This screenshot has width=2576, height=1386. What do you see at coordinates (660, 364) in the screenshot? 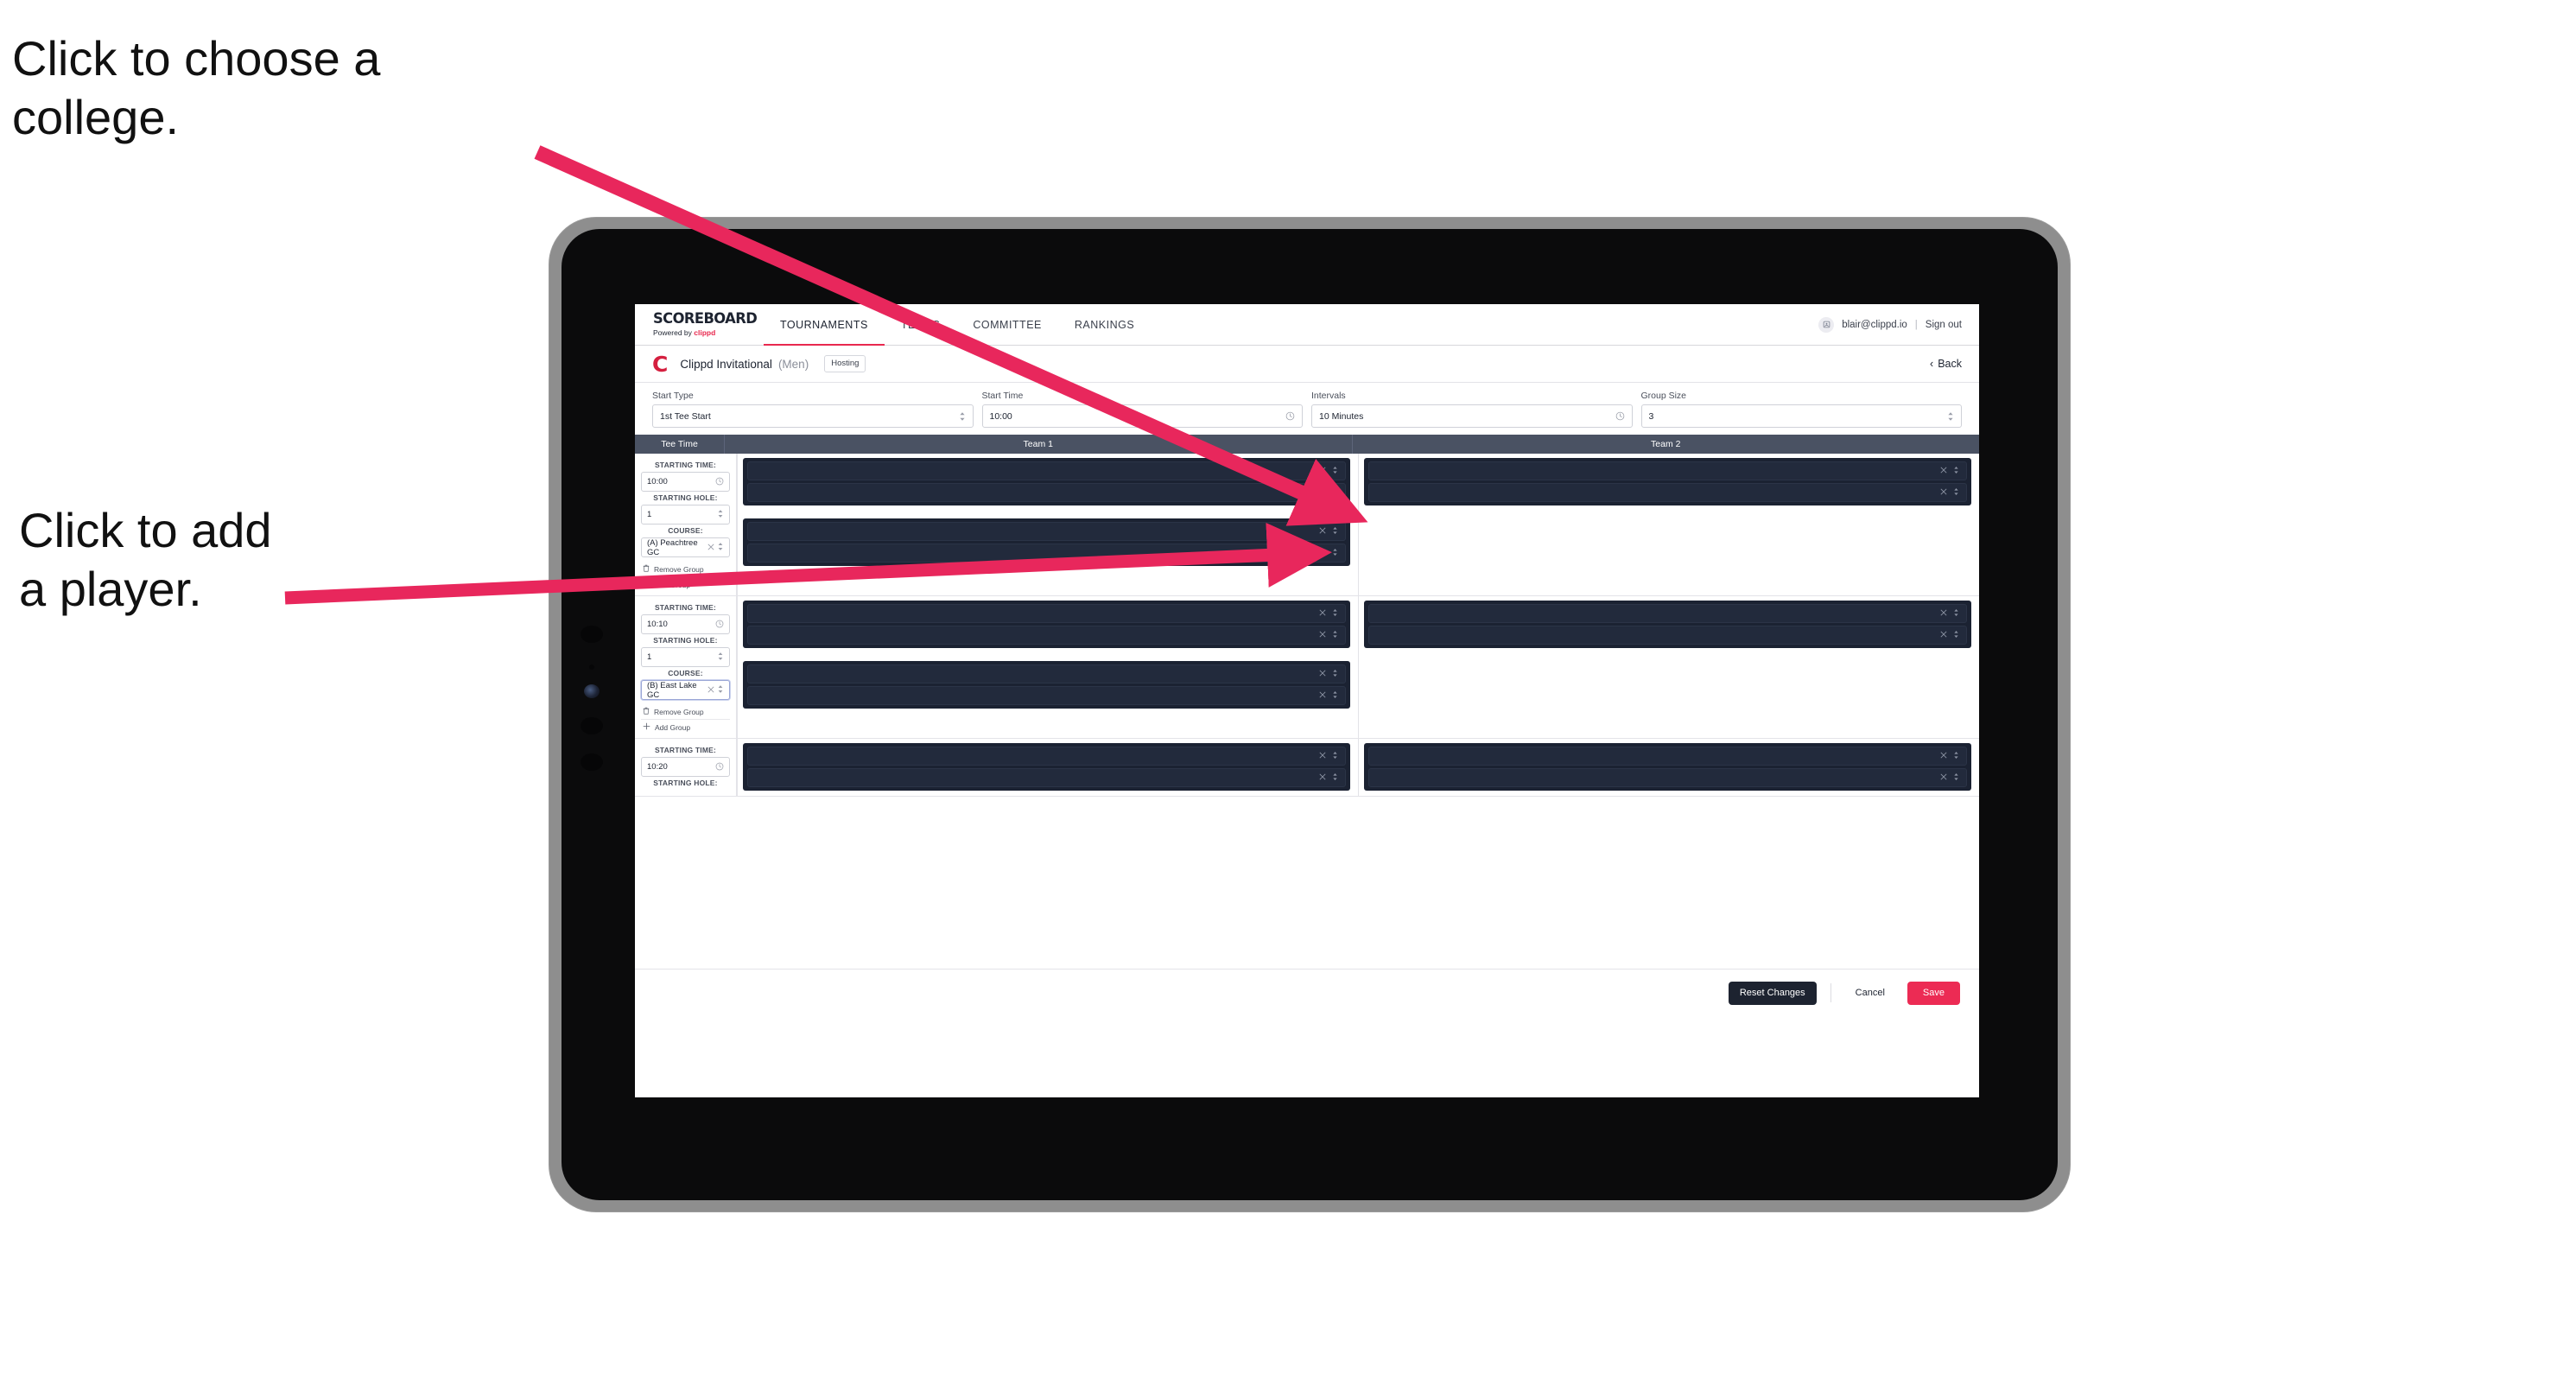
I see `clippd-c-logo-icon: C` at bounding box center [660, 364].